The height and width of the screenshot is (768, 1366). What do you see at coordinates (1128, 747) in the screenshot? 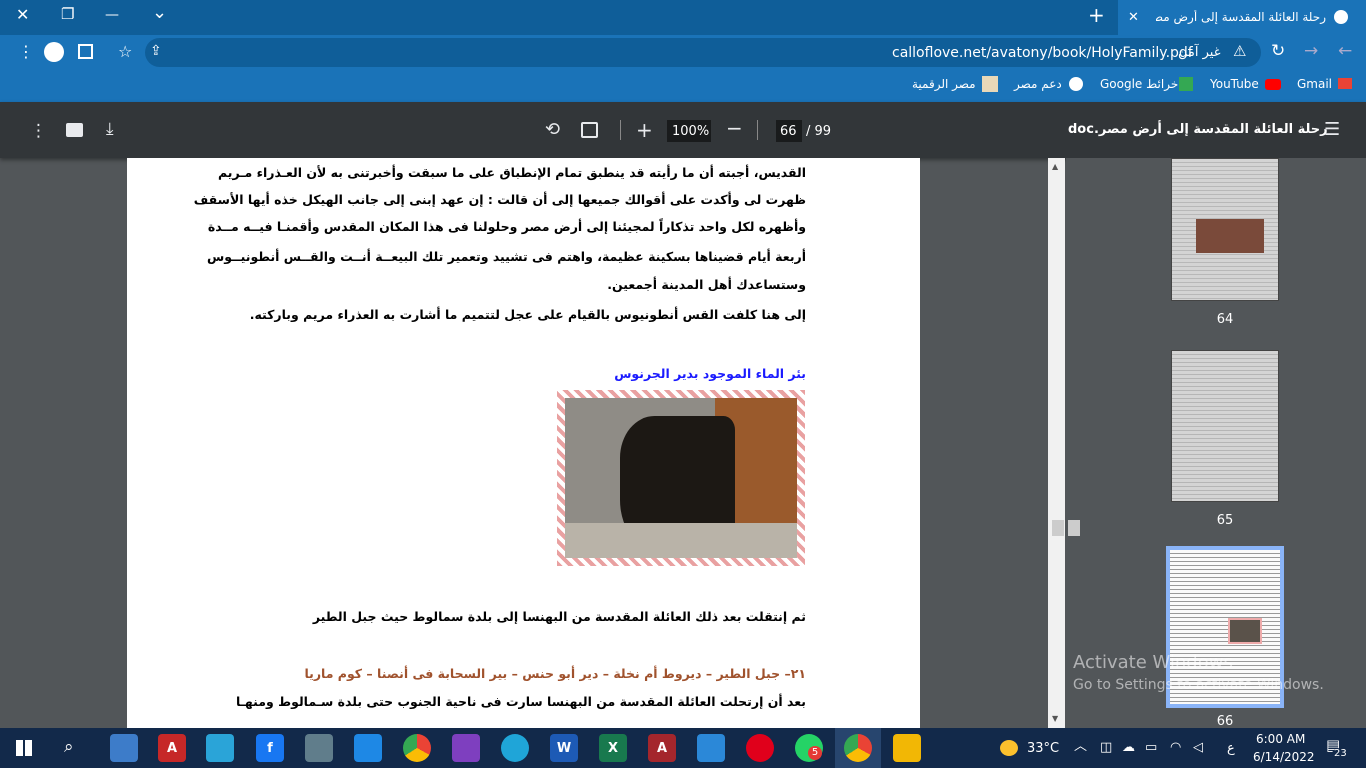
I see `onedrive-icon: ☁` at bounding box center [1128, 747].